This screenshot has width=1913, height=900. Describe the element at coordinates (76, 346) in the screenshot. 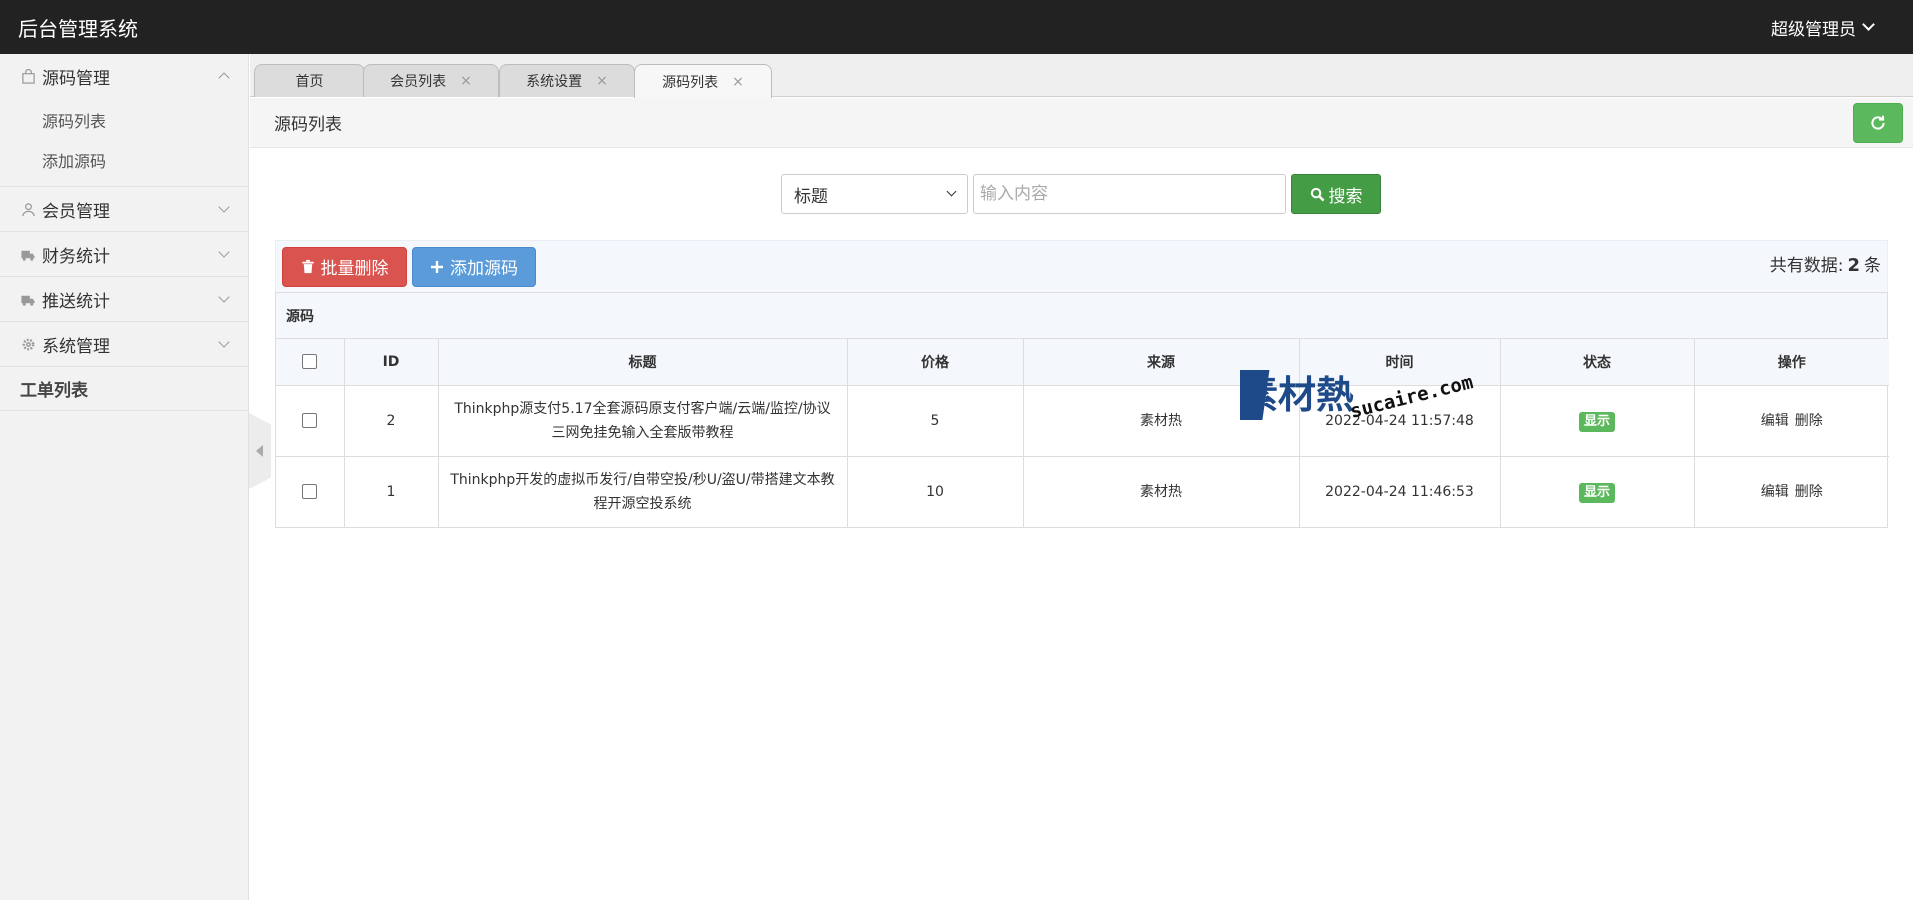

I see `sidebar-item-label: 系统管理` at that location.